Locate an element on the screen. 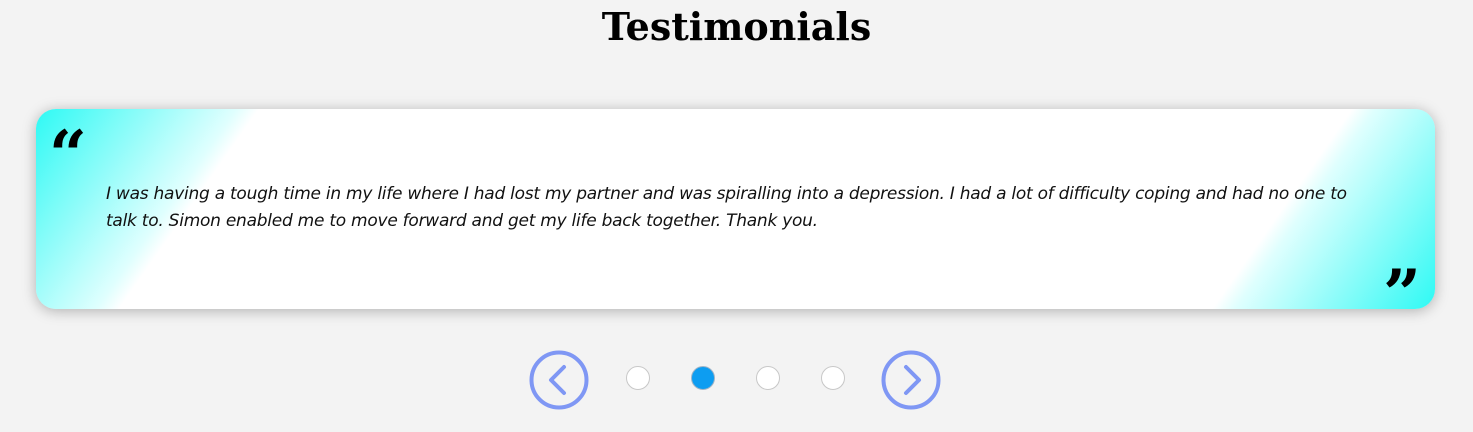  page-title: Testimonials is located at coordinates (736, 26).